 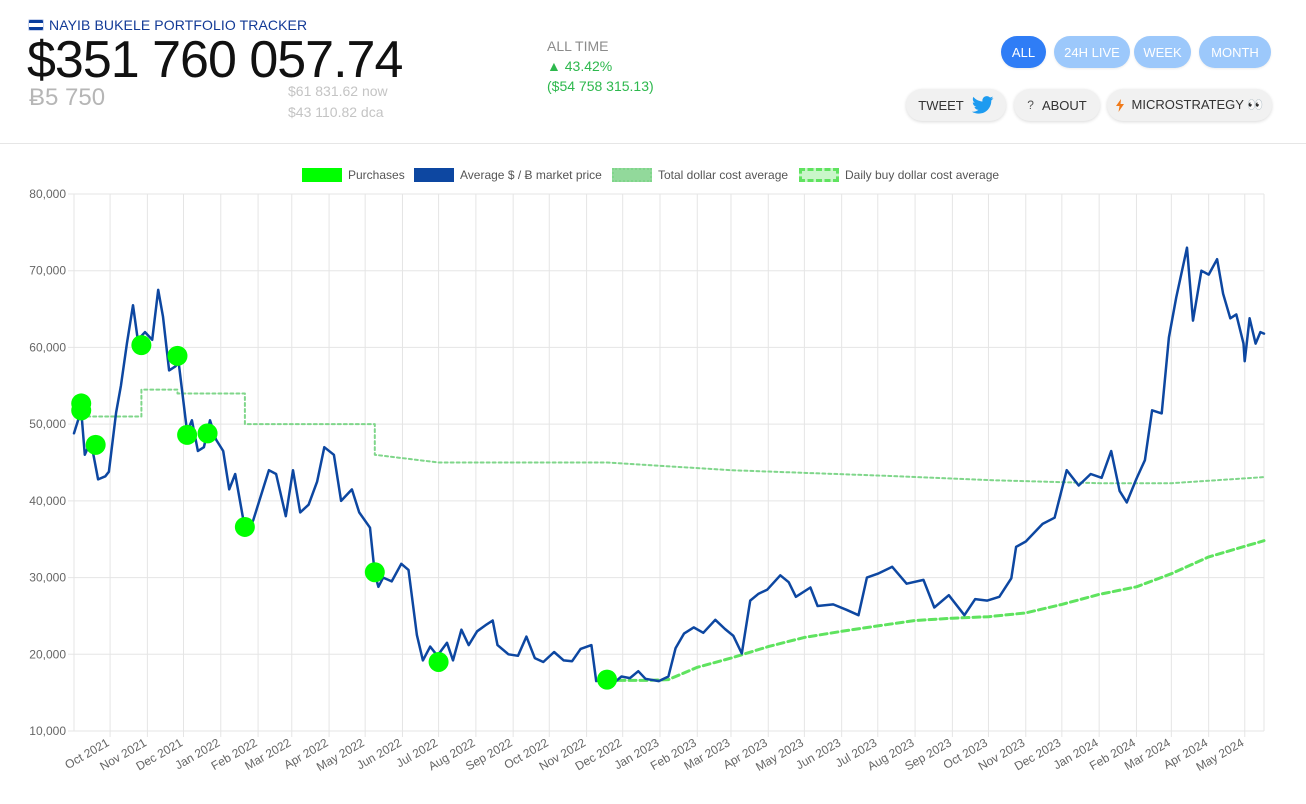 I want to click on lightning-icon, so click(x=1119, y=105).